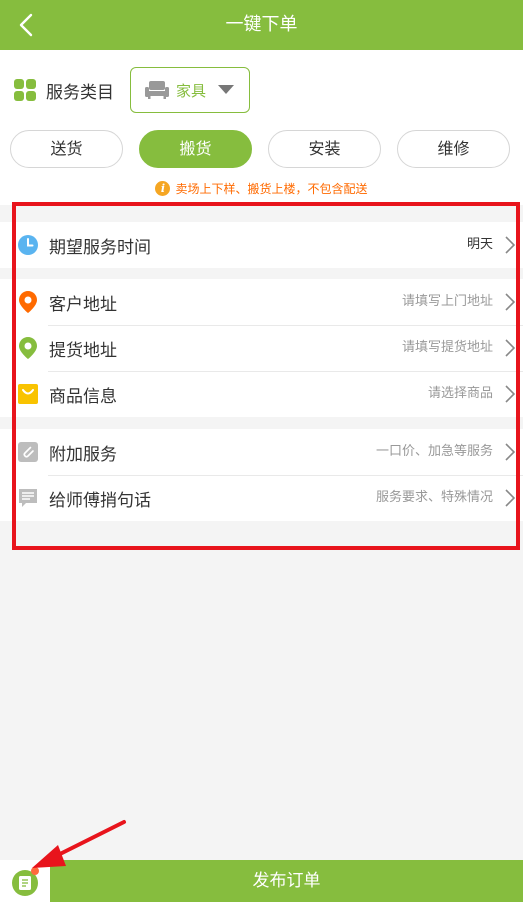 The image size is (523, 902). What do you see at coordinates (447, 347) in the screenshot?
I see `row-placeholder: 请填写提货地址` at bounding box center [447, 347].